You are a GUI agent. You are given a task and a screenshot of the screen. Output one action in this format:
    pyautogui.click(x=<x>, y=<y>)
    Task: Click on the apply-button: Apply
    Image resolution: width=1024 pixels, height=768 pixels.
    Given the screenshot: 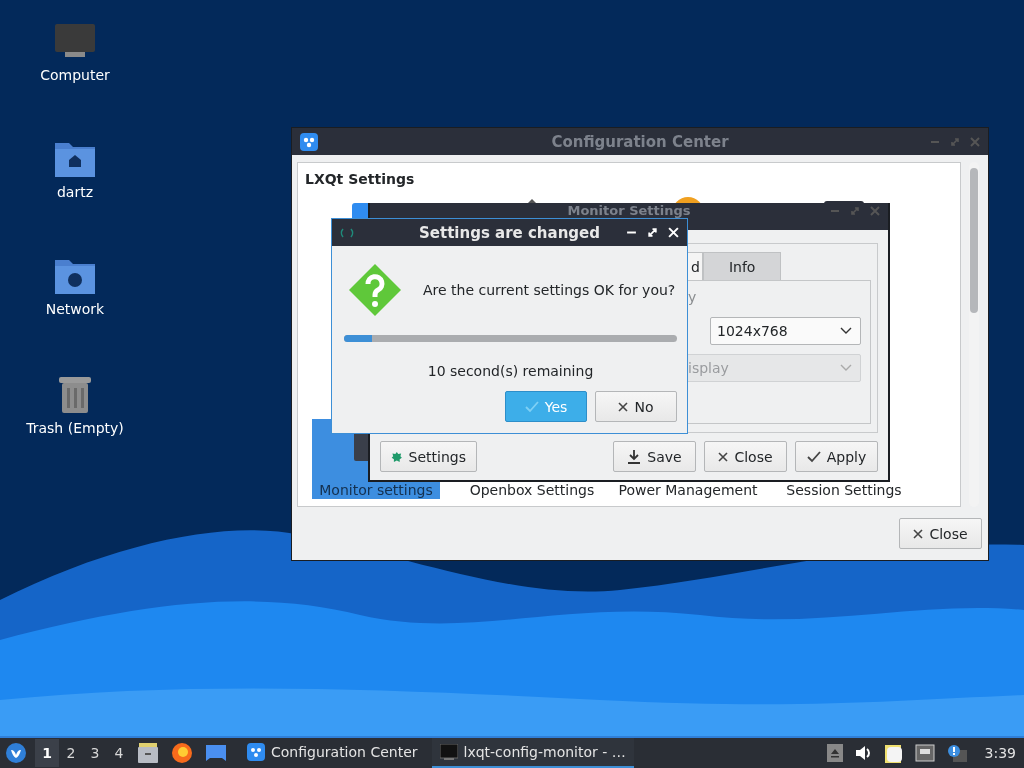 What is the action you would take?
    pyautogui.click(x=836, y=456)
    